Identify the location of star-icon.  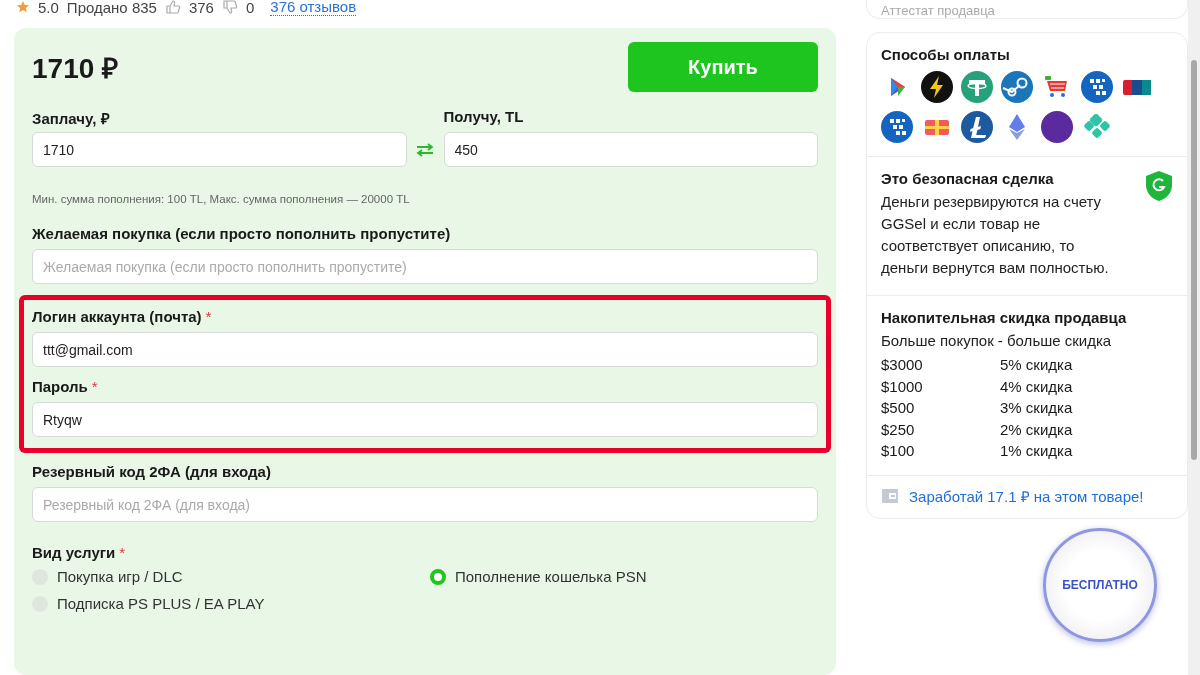
(23, 7).